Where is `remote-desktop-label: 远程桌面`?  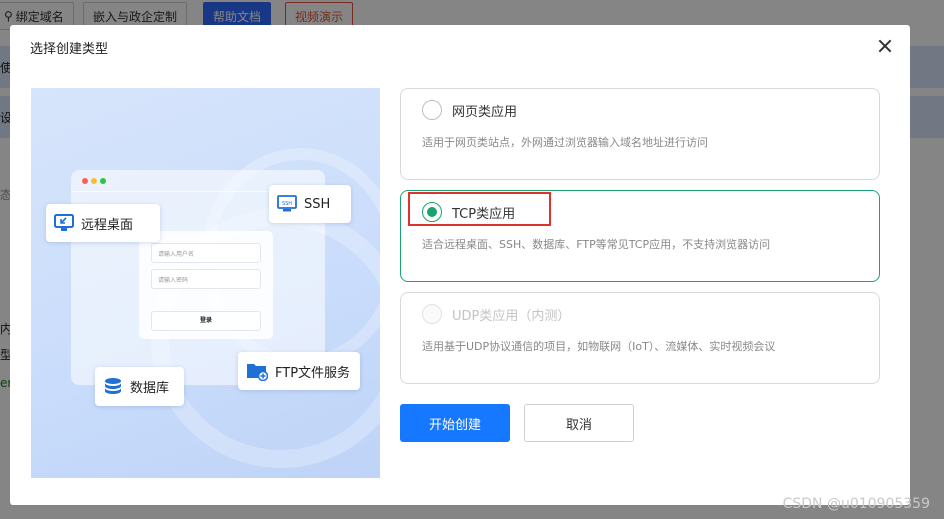
remote-desktop-label: 远程桌面 is located at coordinates (107, 225).